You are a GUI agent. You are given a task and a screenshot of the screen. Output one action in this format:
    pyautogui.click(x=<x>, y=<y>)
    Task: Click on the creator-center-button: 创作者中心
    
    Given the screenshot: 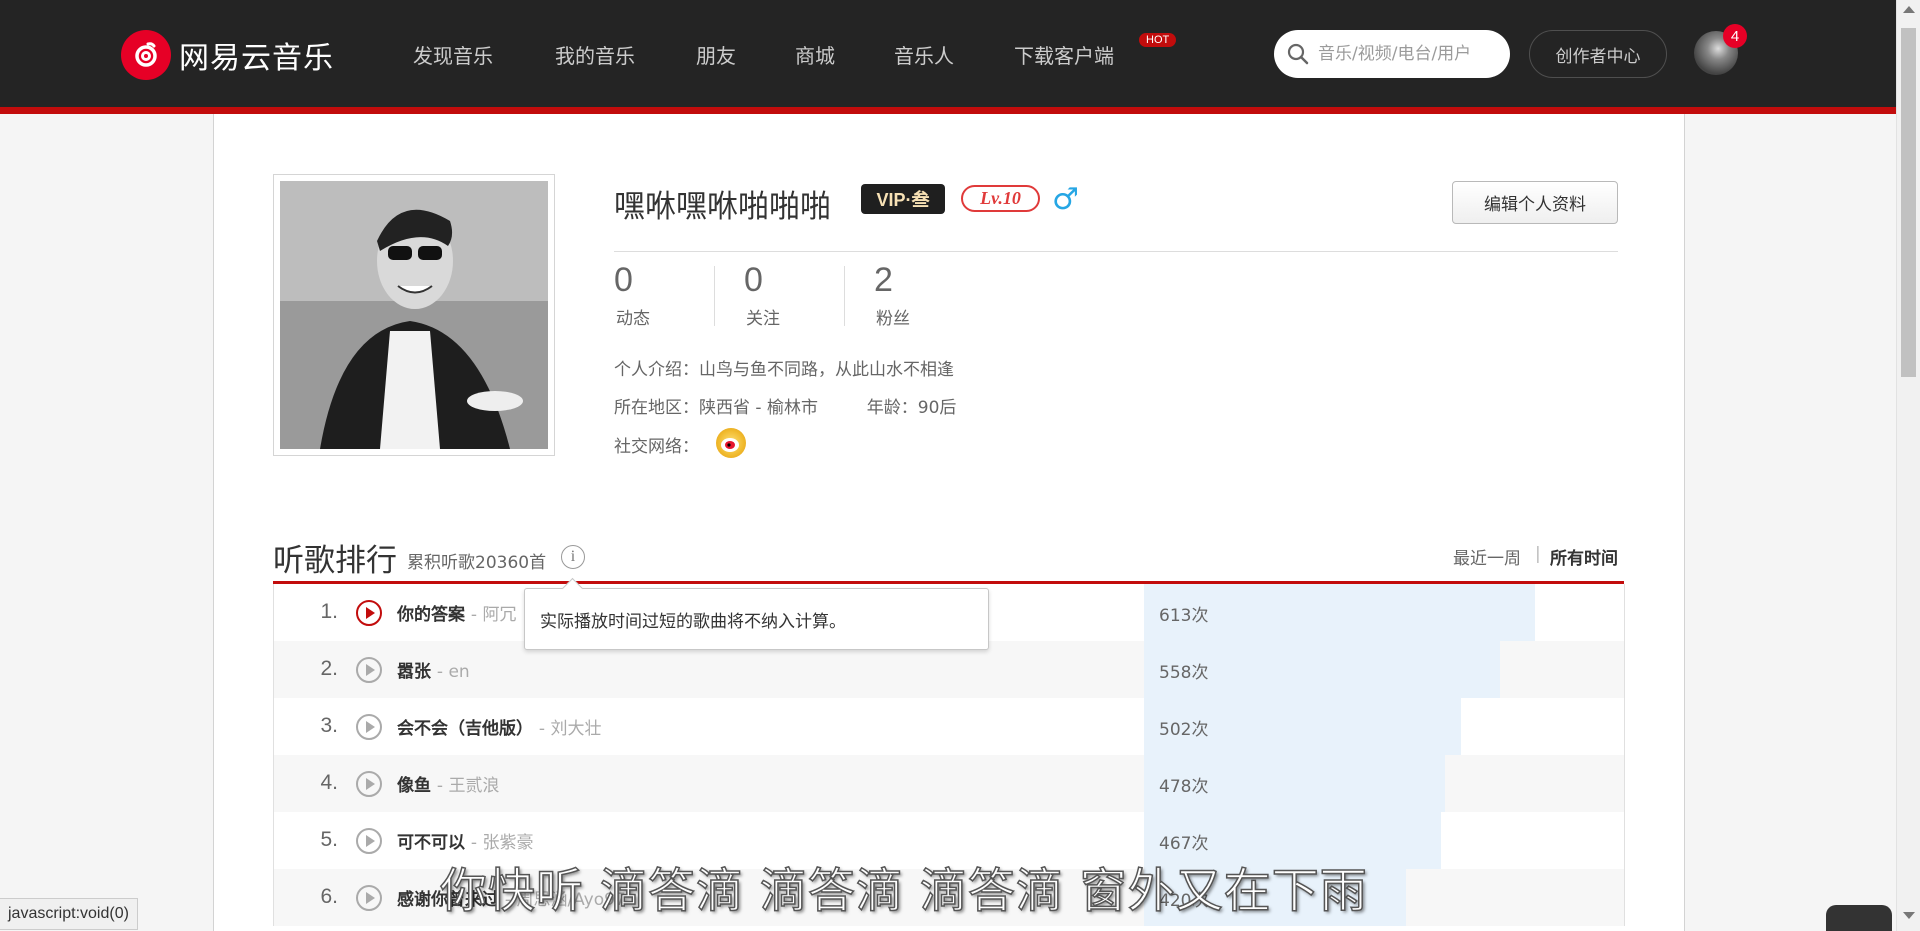 What is the action you would take?
    pyautogui.click(x=1598, y=54)
    